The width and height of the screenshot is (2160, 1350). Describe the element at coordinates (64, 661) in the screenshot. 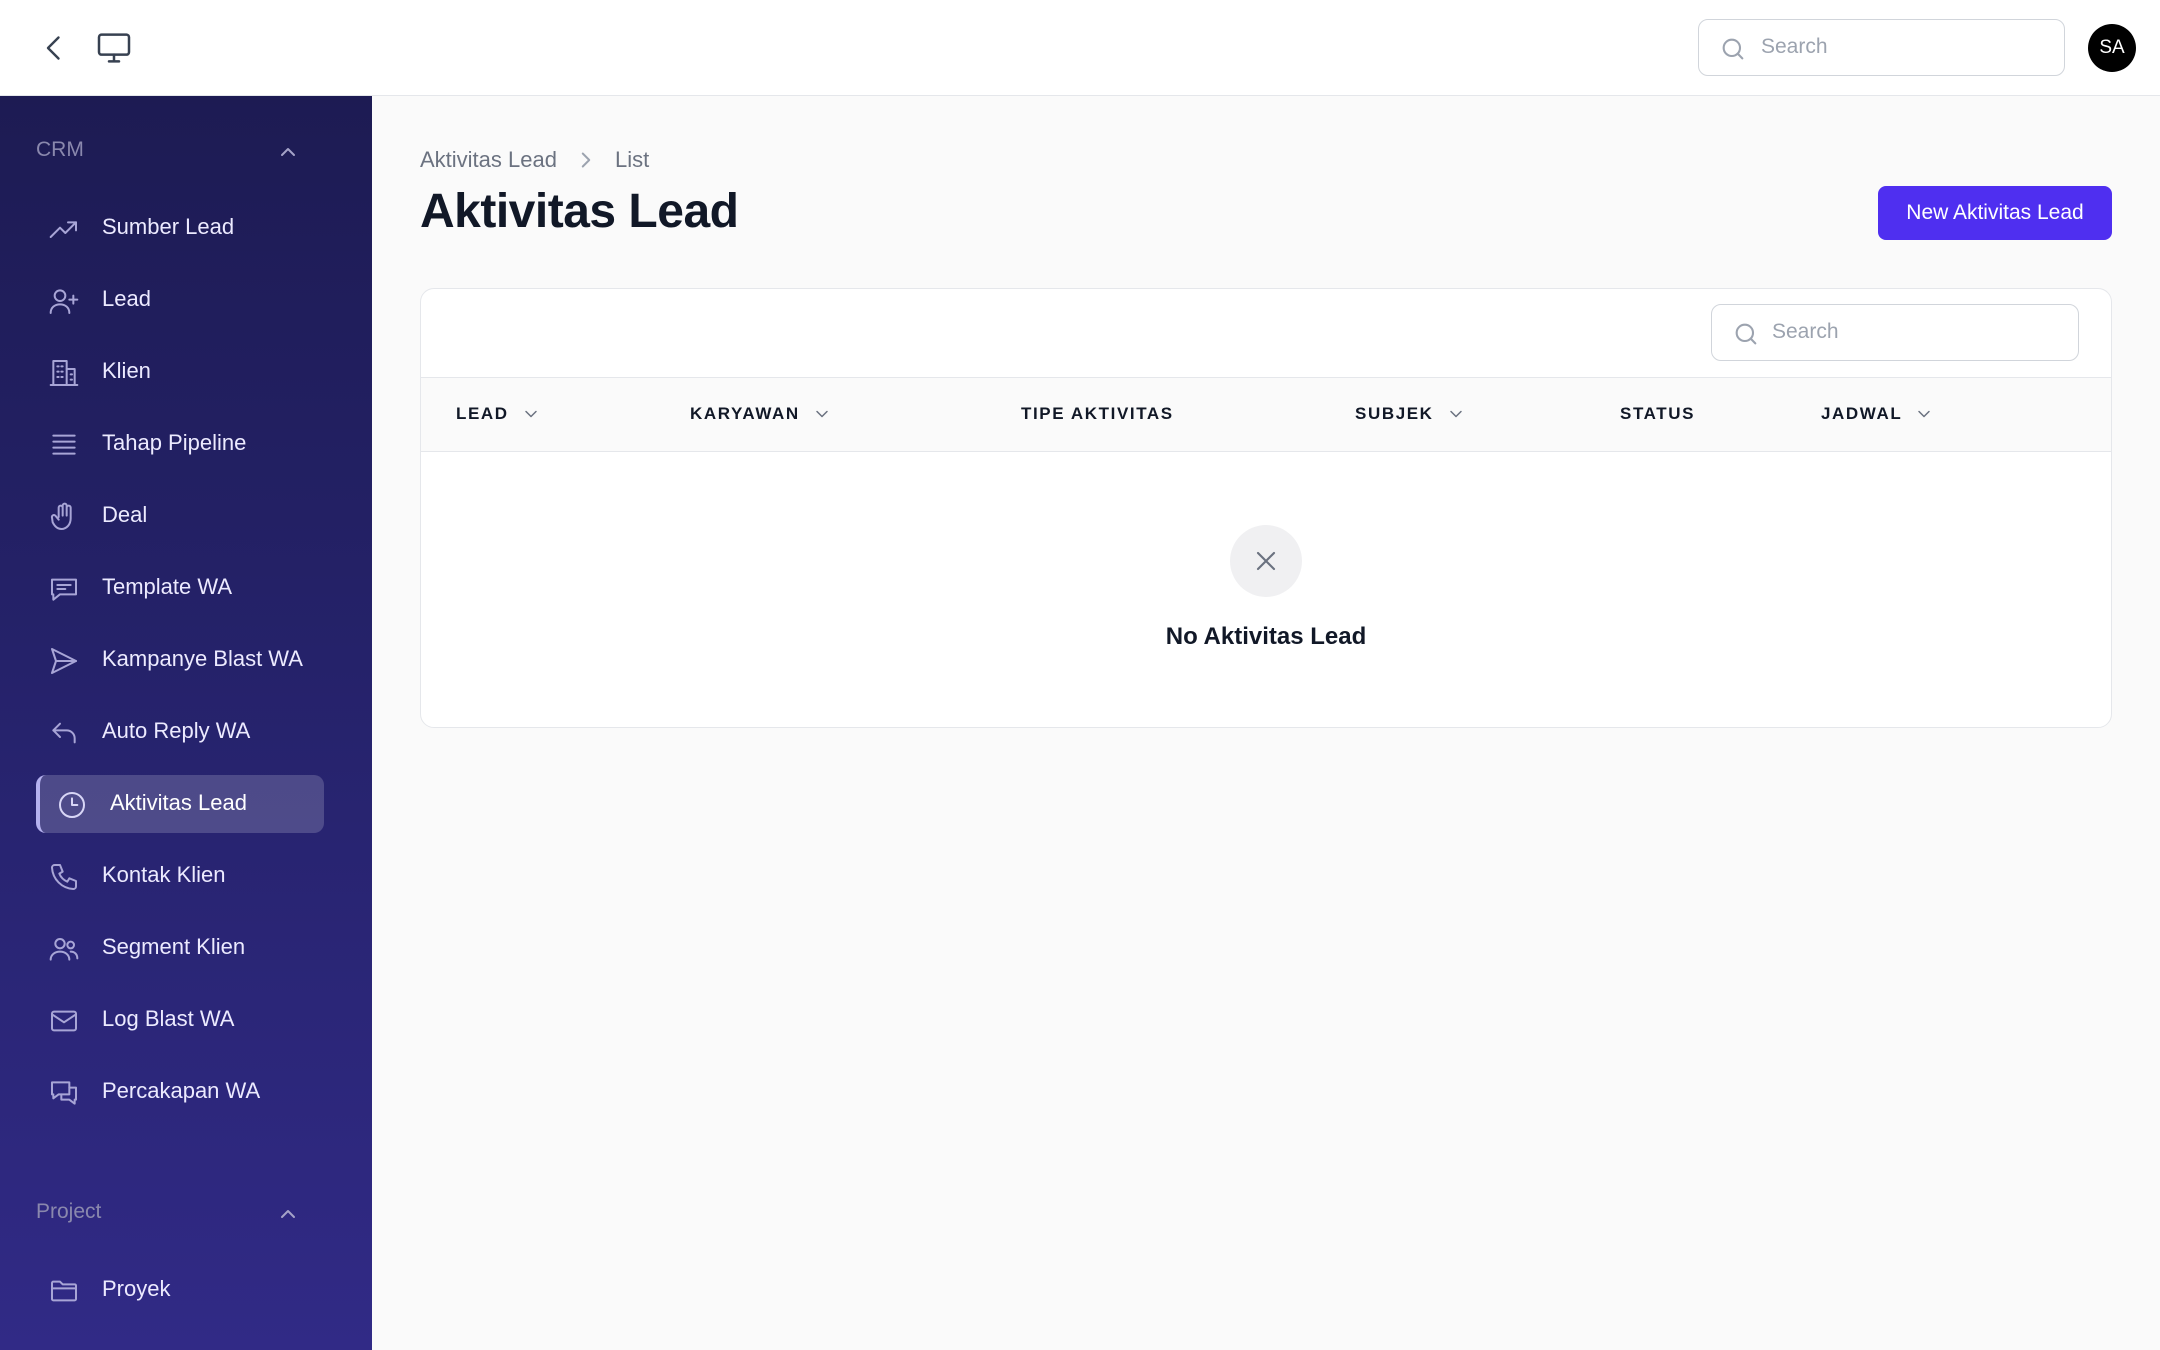

I see `paper-plane-icon` at that location.